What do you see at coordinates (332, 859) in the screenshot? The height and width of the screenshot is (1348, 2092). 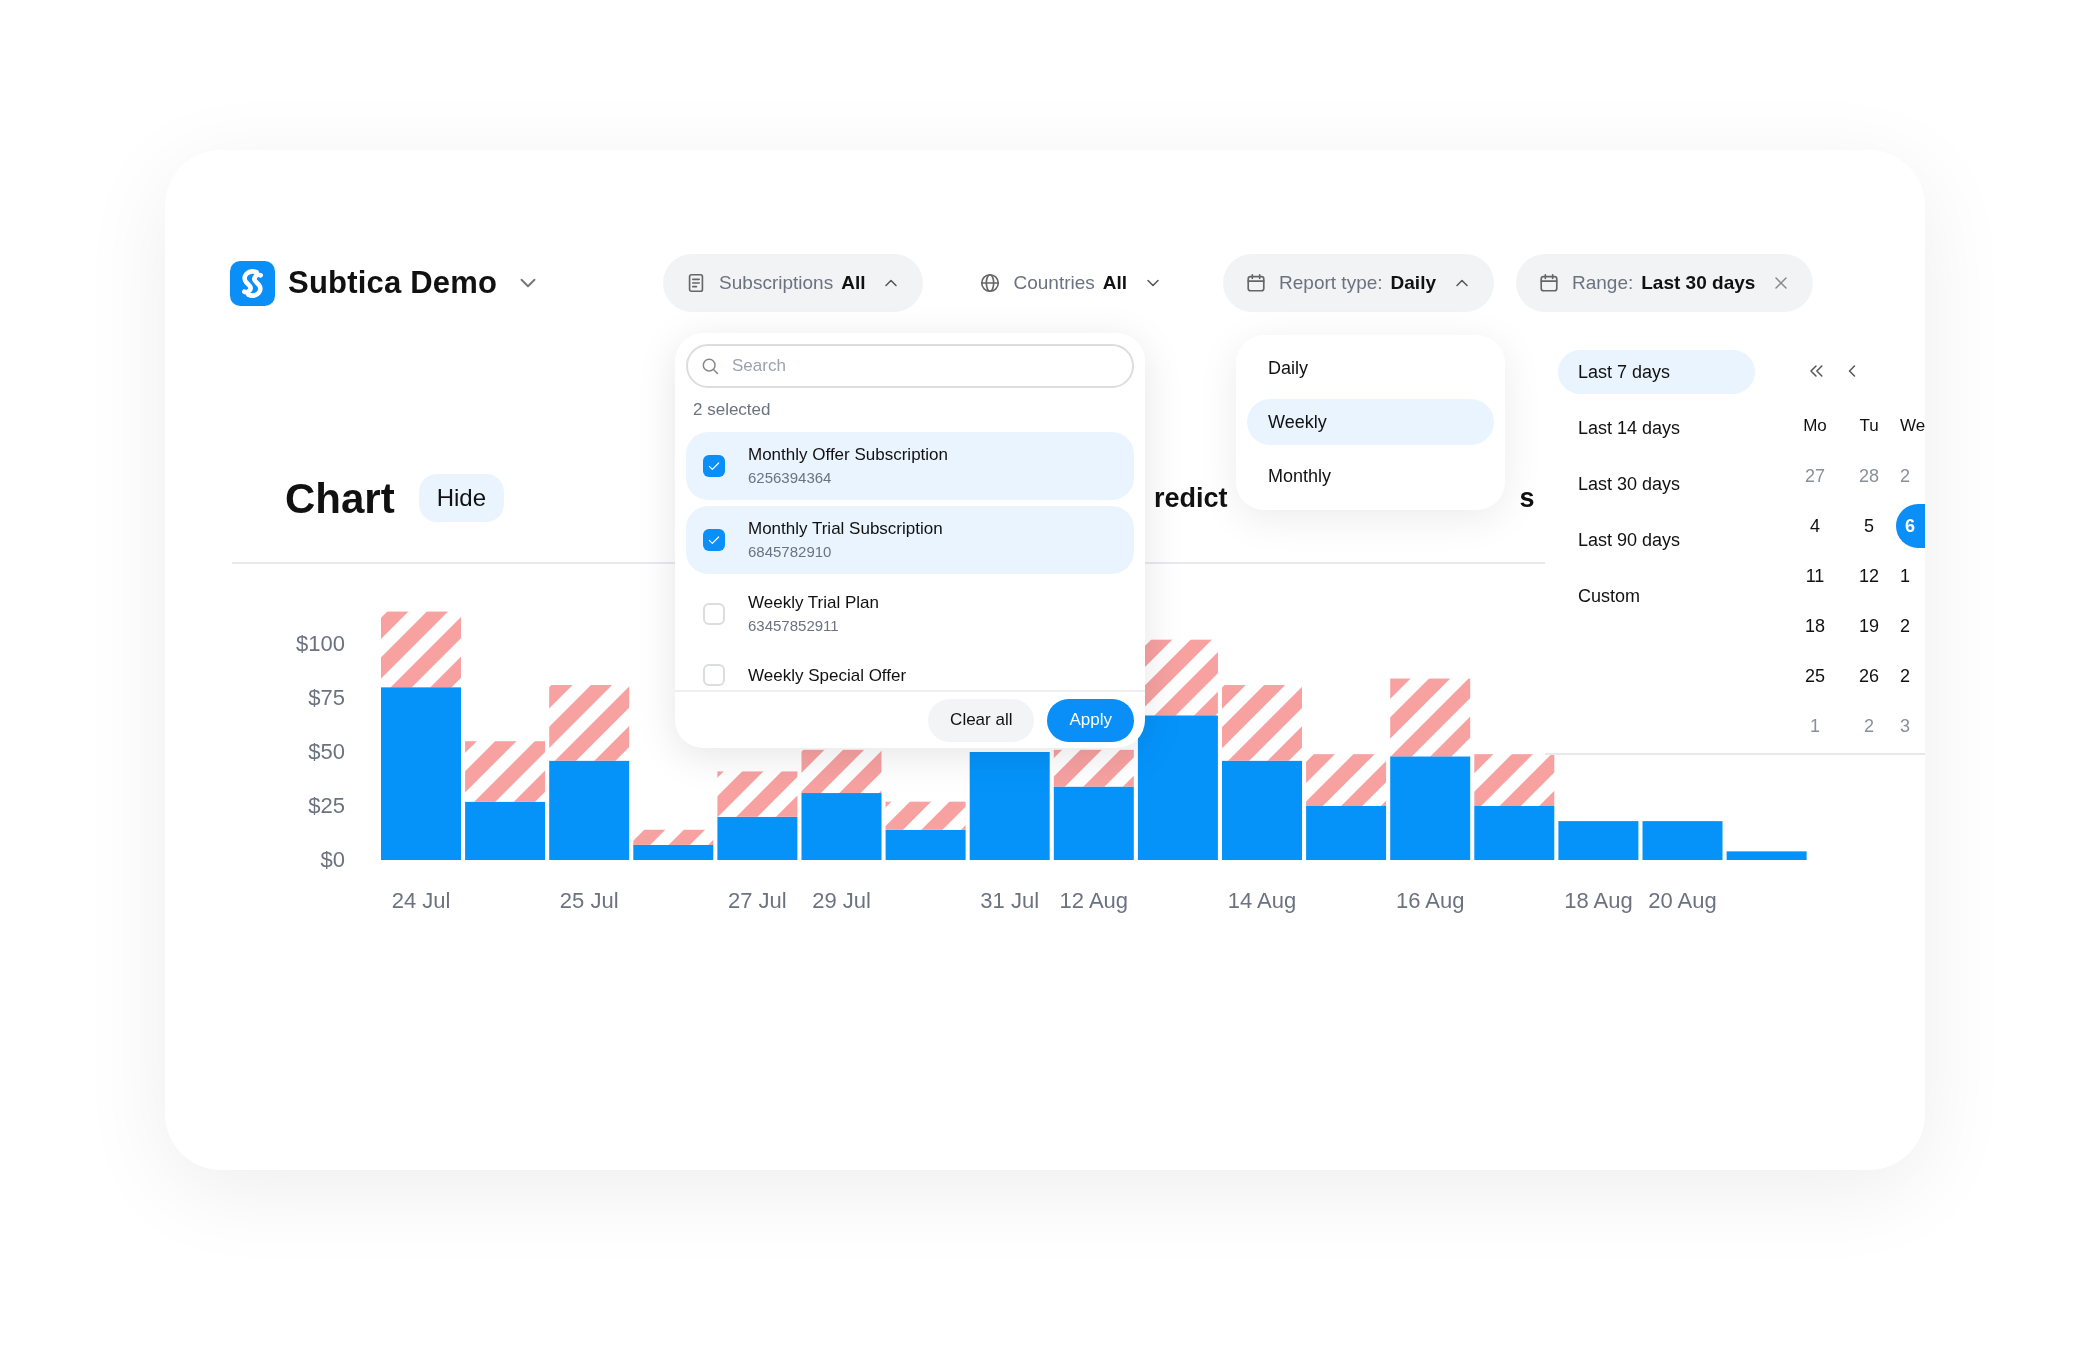 I see `axis-label: $0` at bounding box center [332, 859].